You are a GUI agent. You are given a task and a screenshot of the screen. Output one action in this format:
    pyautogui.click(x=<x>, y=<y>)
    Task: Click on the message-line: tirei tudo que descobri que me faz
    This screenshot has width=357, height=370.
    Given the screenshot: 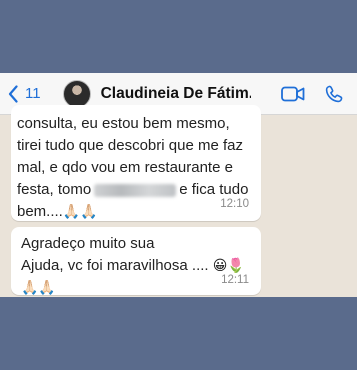 What is the action you would take?
    pyautogui.click(x=130, y=145)
    